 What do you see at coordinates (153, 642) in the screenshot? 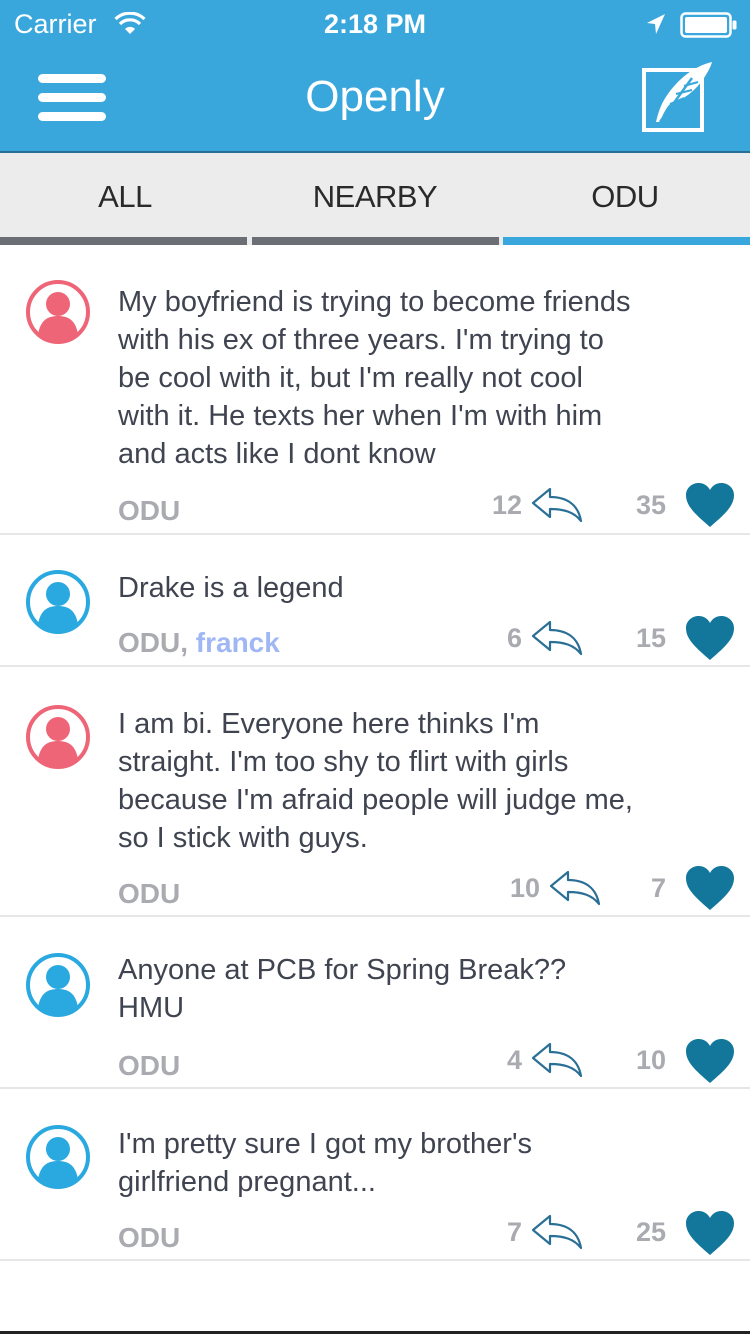
I see `post-location: ODU,` at bounding box center [153, 642].